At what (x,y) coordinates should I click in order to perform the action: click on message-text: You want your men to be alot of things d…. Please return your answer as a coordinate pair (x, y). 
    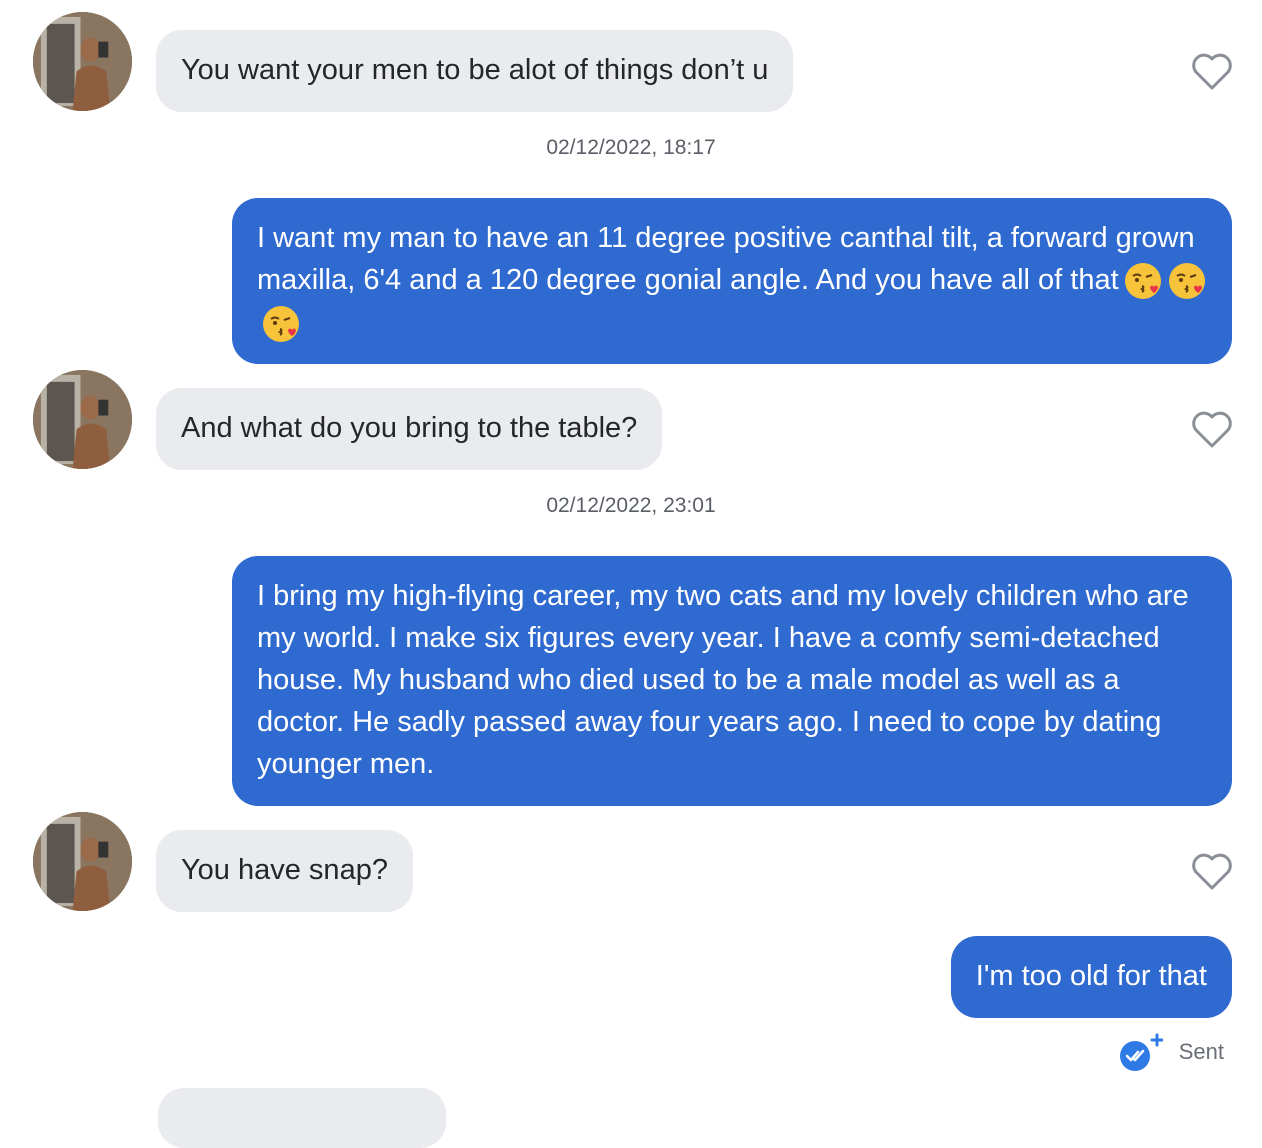
    Looking at the image, I should click on (475, 70).